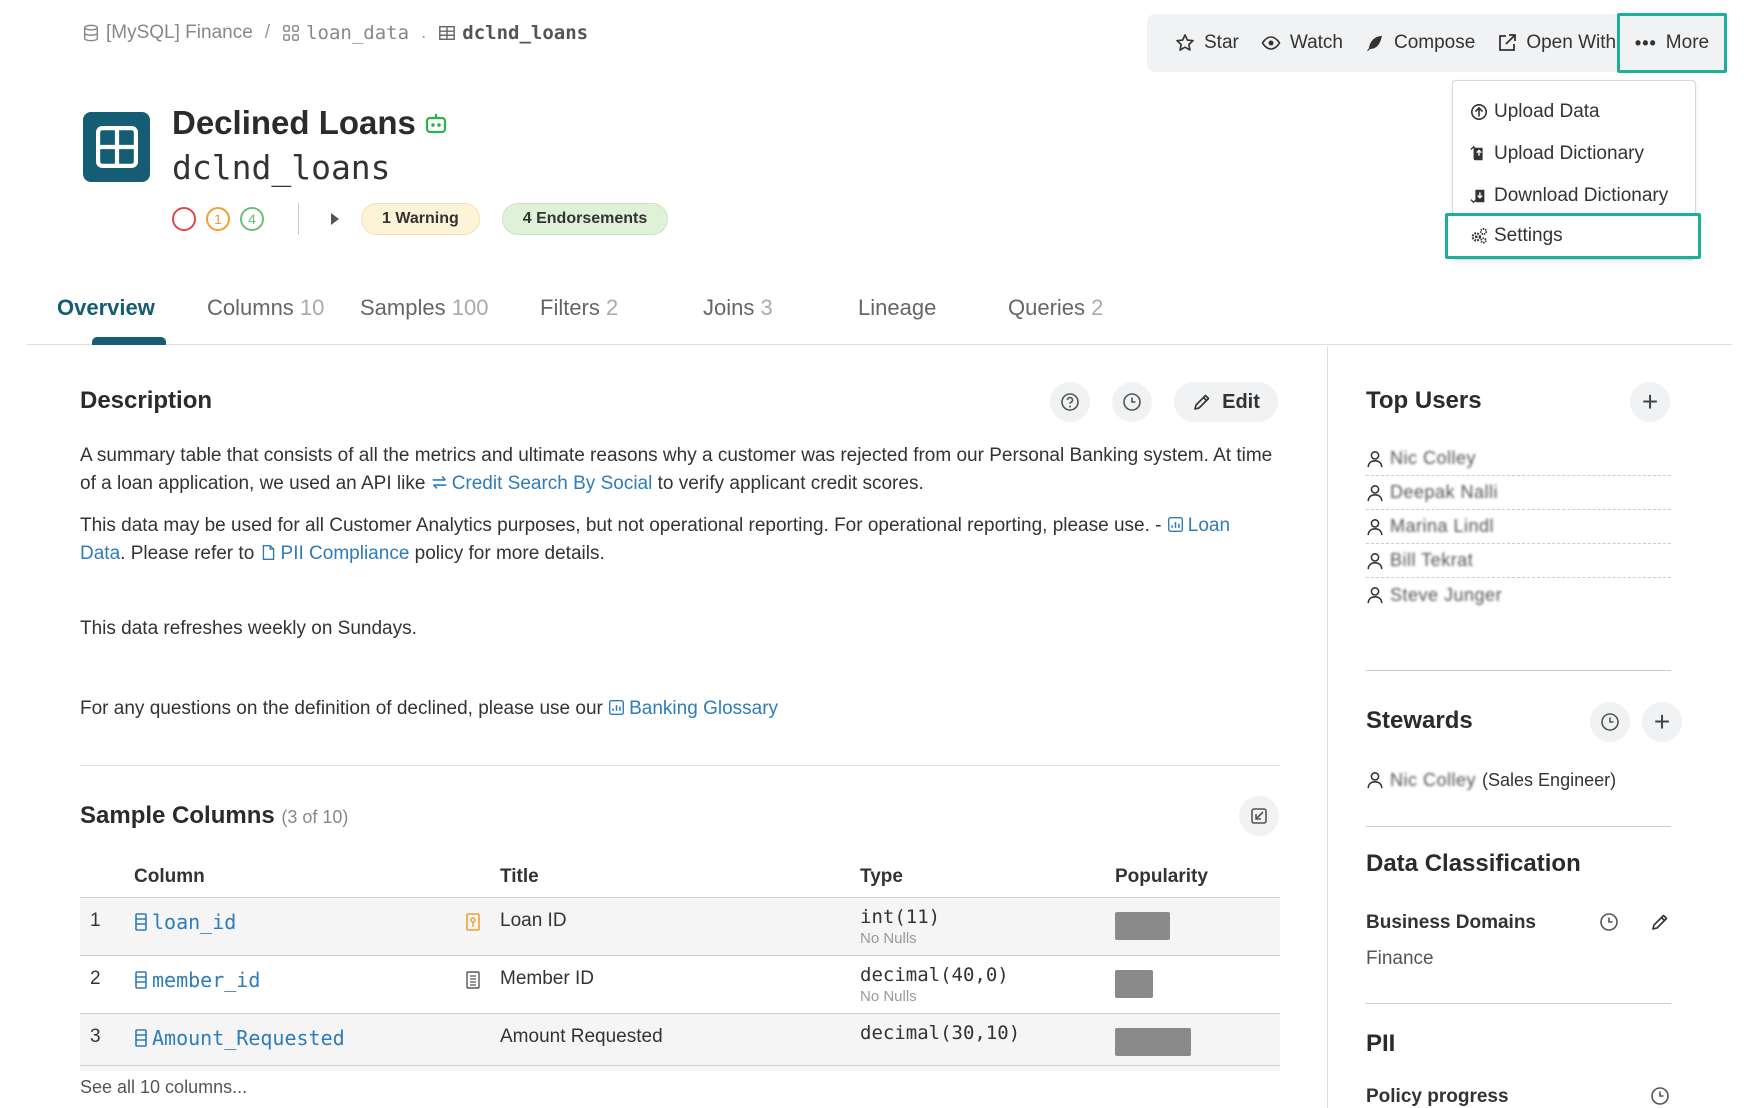  I want to click on edit-description-button: Edit, so click(1226, 402).